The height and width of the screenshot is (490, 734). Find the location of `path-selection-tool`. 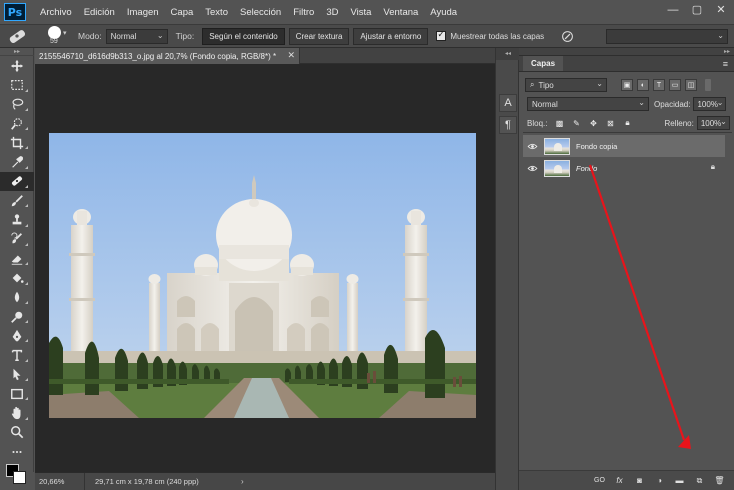

path-selection-tool is located at coordinates (17, 374).